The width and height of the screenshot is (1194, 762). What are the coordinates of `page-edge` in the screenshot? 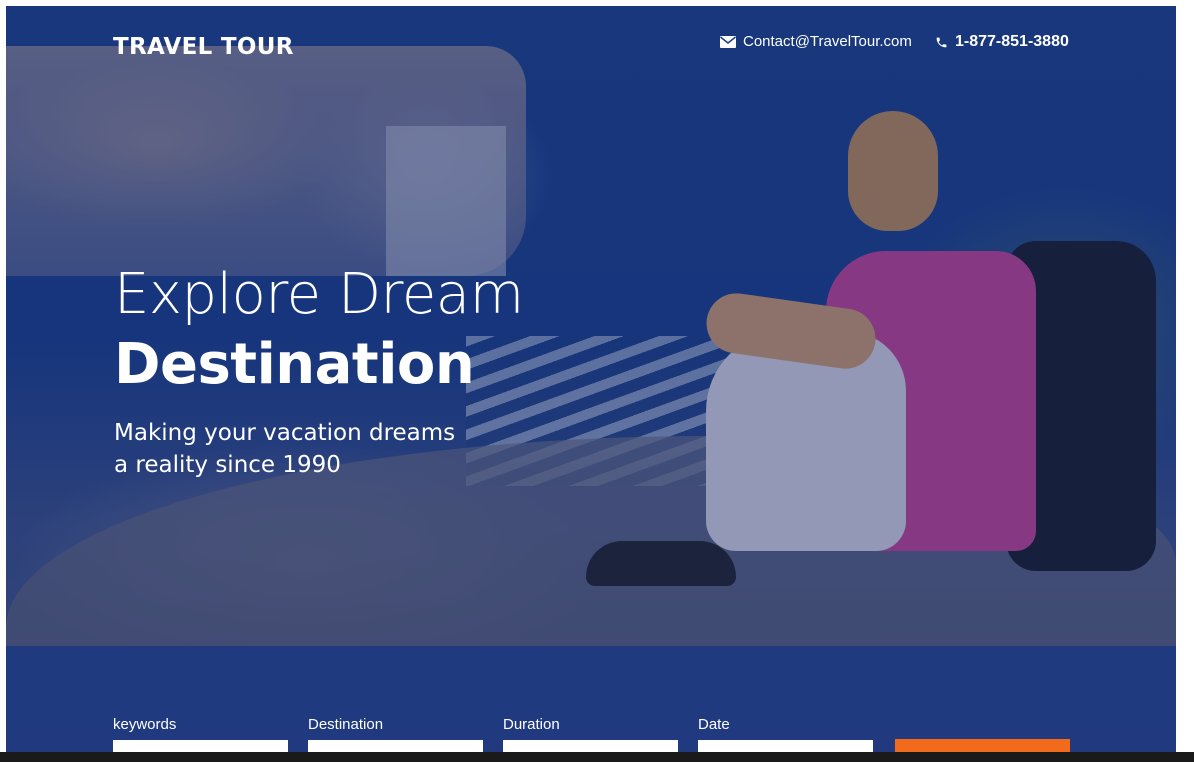 It's located at (1185, 379).